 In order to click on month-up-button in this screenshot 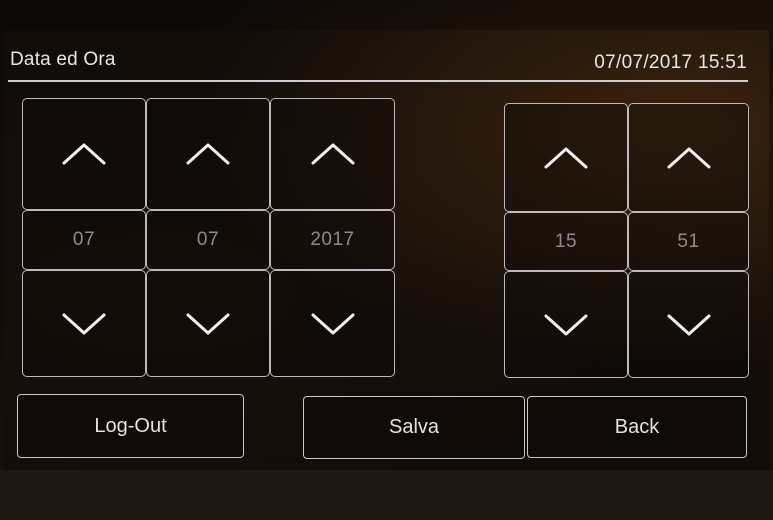, I will do `click(208, 154)`.